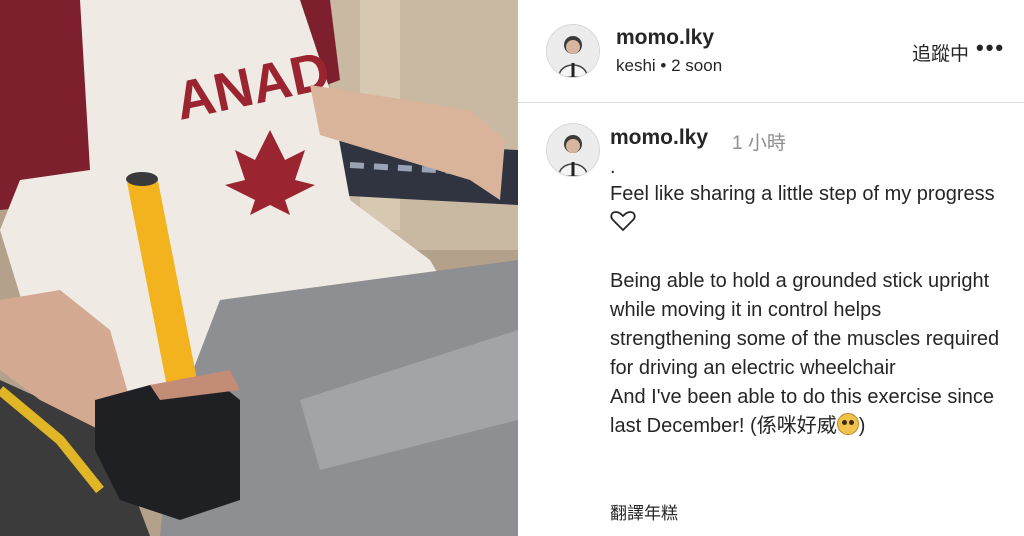  I want to click on see-translation-link: 翻譯年糕, so click(644, 511).